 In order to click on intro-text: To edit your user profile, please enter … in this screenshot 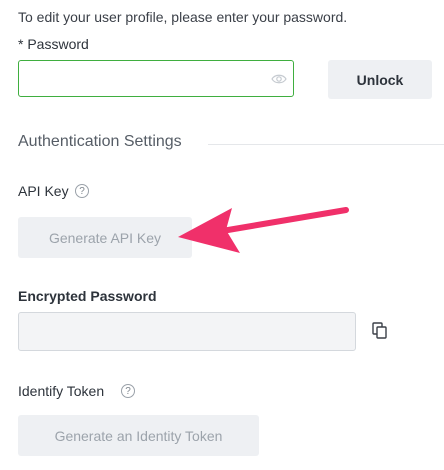, I will do `click(183, 17)`.